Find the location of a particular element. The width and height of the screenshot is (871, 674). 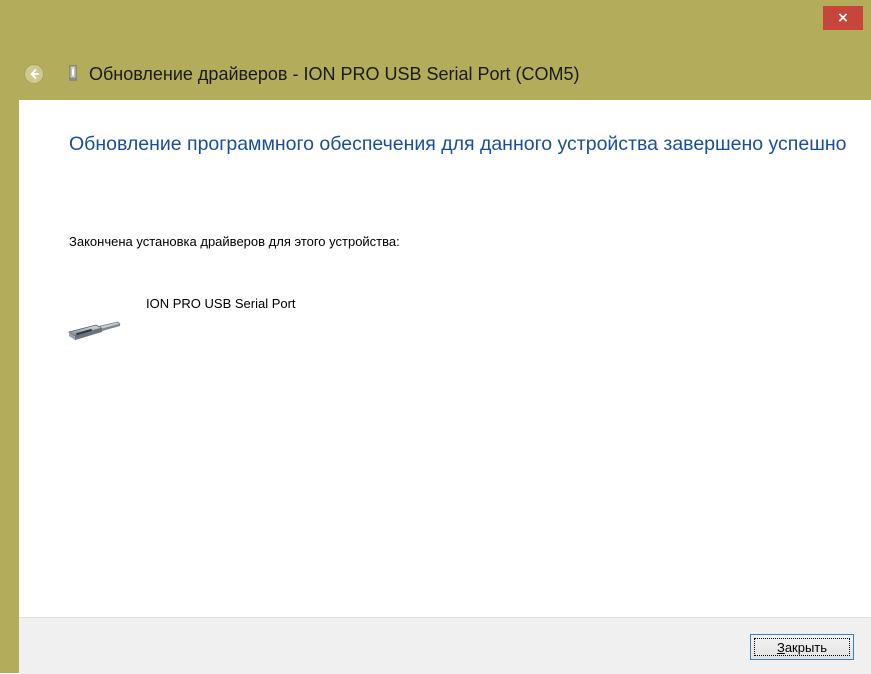

footer-bar: Закрыть is located at coordinates (445, 645).